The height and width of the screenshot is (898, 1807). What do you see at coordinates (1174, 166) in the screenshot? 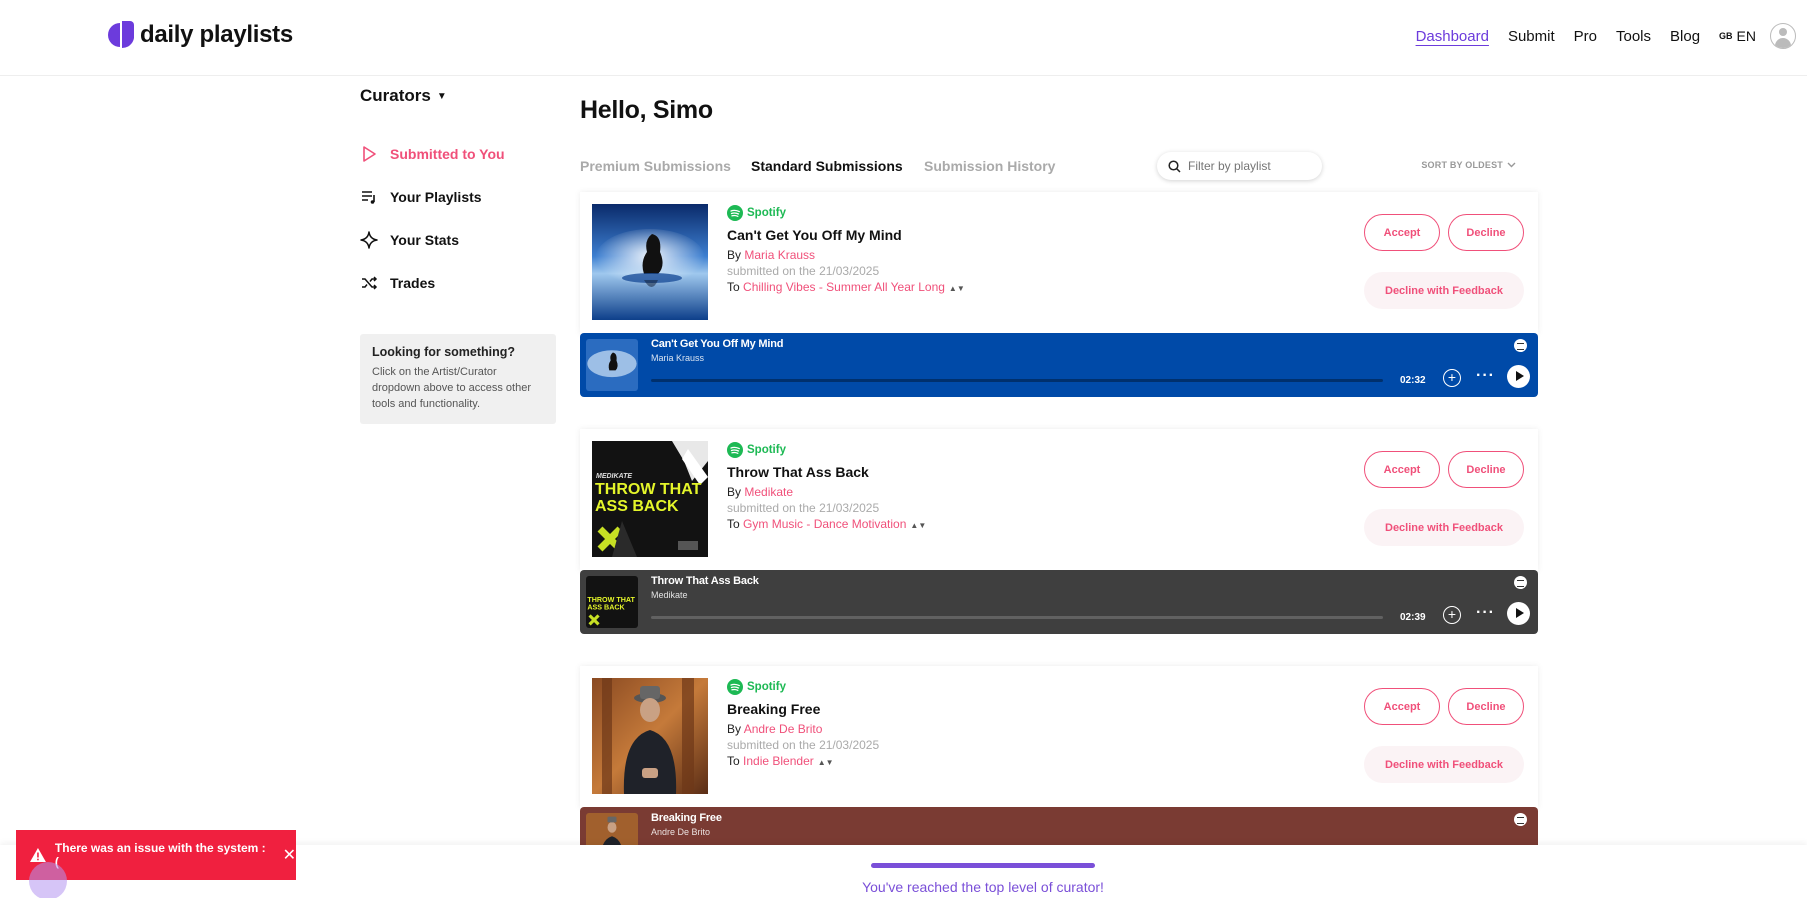
I see `search-icon` at bounding box center [1174, 166].